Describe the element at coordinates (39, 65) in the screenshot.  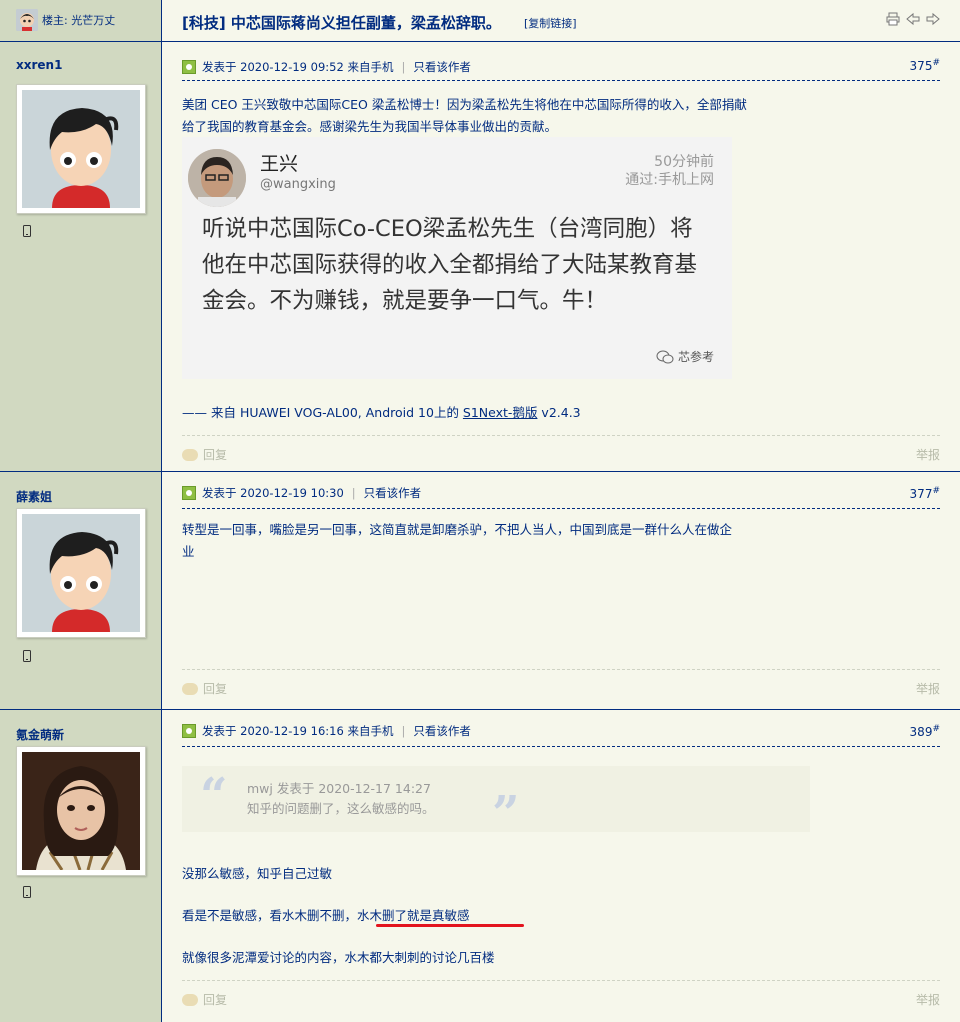
I see `username: xxren1` at that location.